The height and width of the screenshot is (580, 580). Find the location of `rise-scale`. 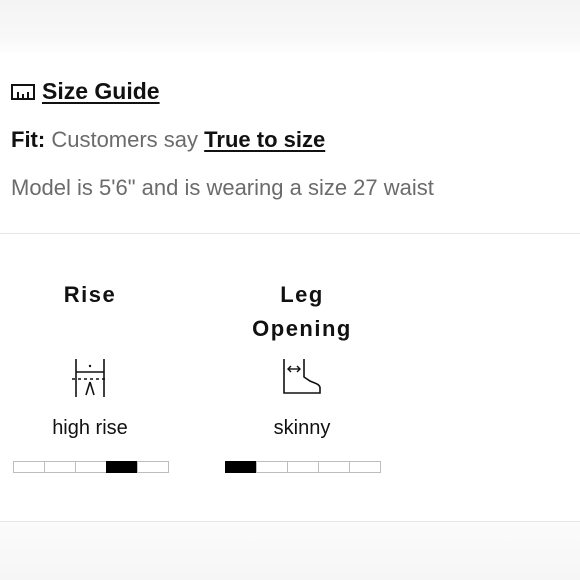

rise-scale is located at coordinates (91, 467).